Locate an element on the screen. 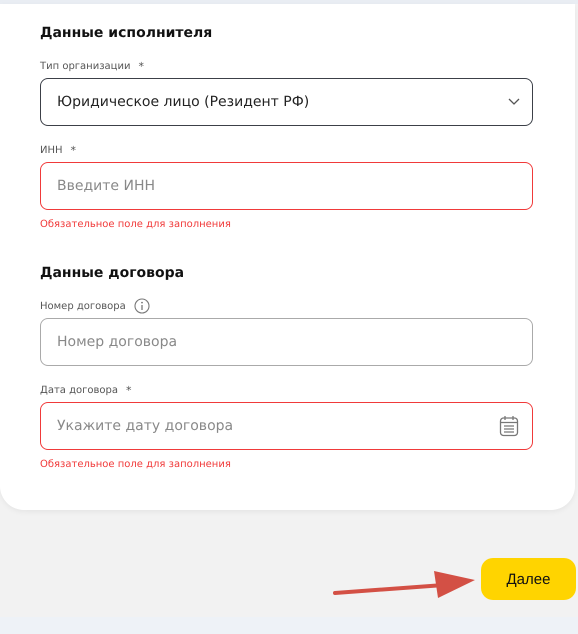  next-button: Далее is located at coordinates (528, 579).